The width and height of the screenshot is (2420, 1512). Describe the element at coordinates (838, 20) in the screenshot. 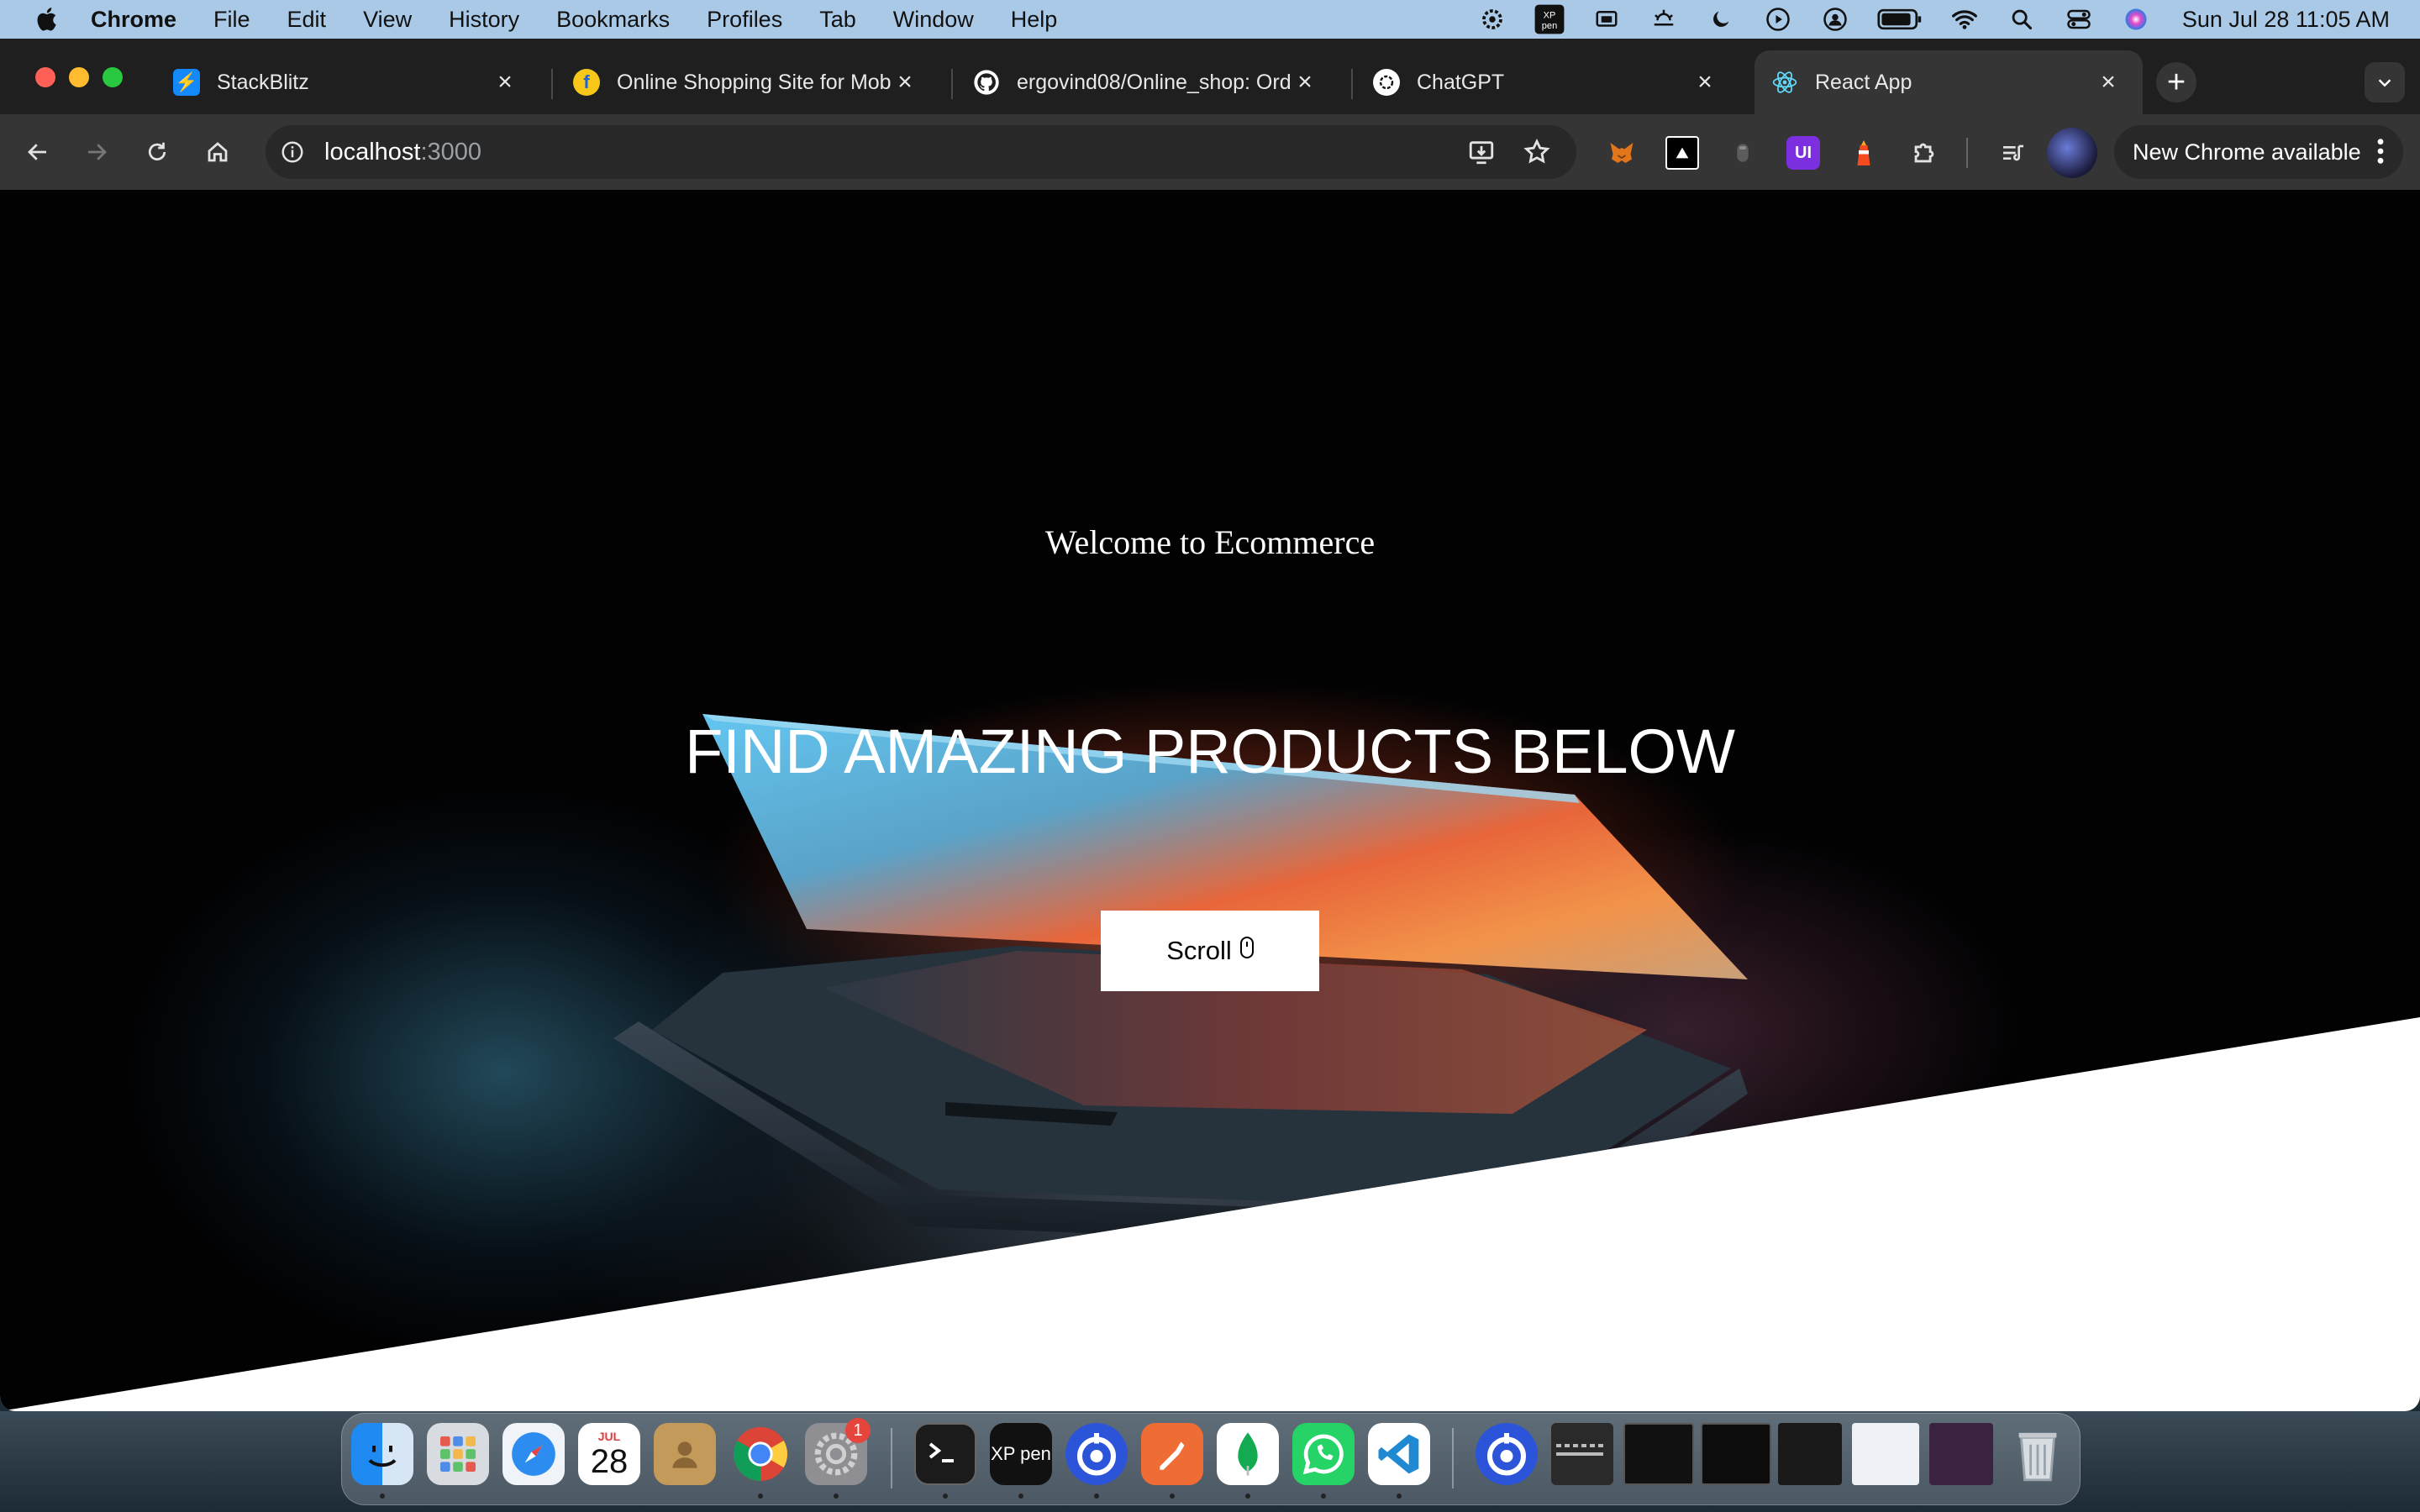

I see `menu-tab: Tab` at that location.